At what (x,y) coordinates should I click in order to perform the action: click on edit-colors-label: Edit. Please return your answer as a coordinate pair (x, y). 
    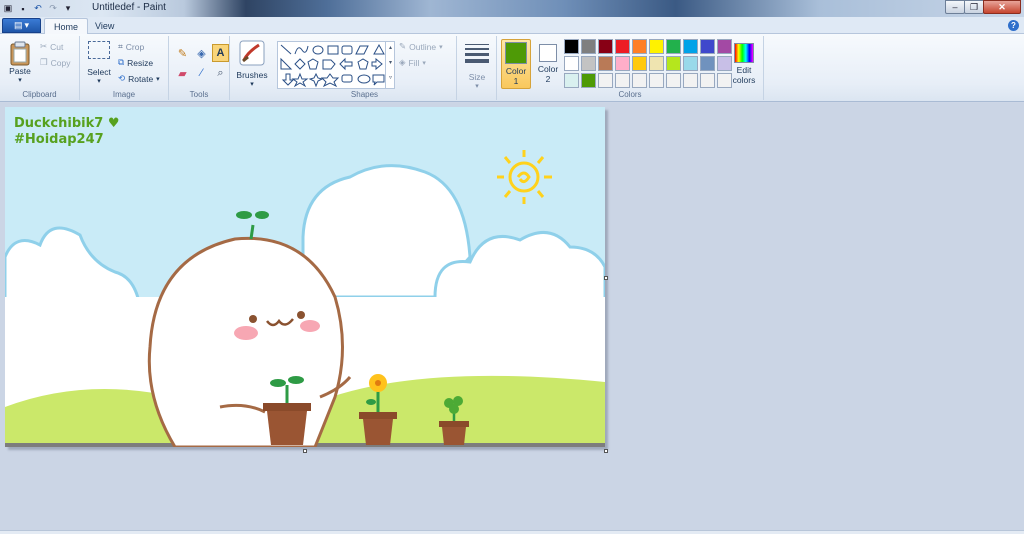
    Looking at the image, I should click on (744, 70).